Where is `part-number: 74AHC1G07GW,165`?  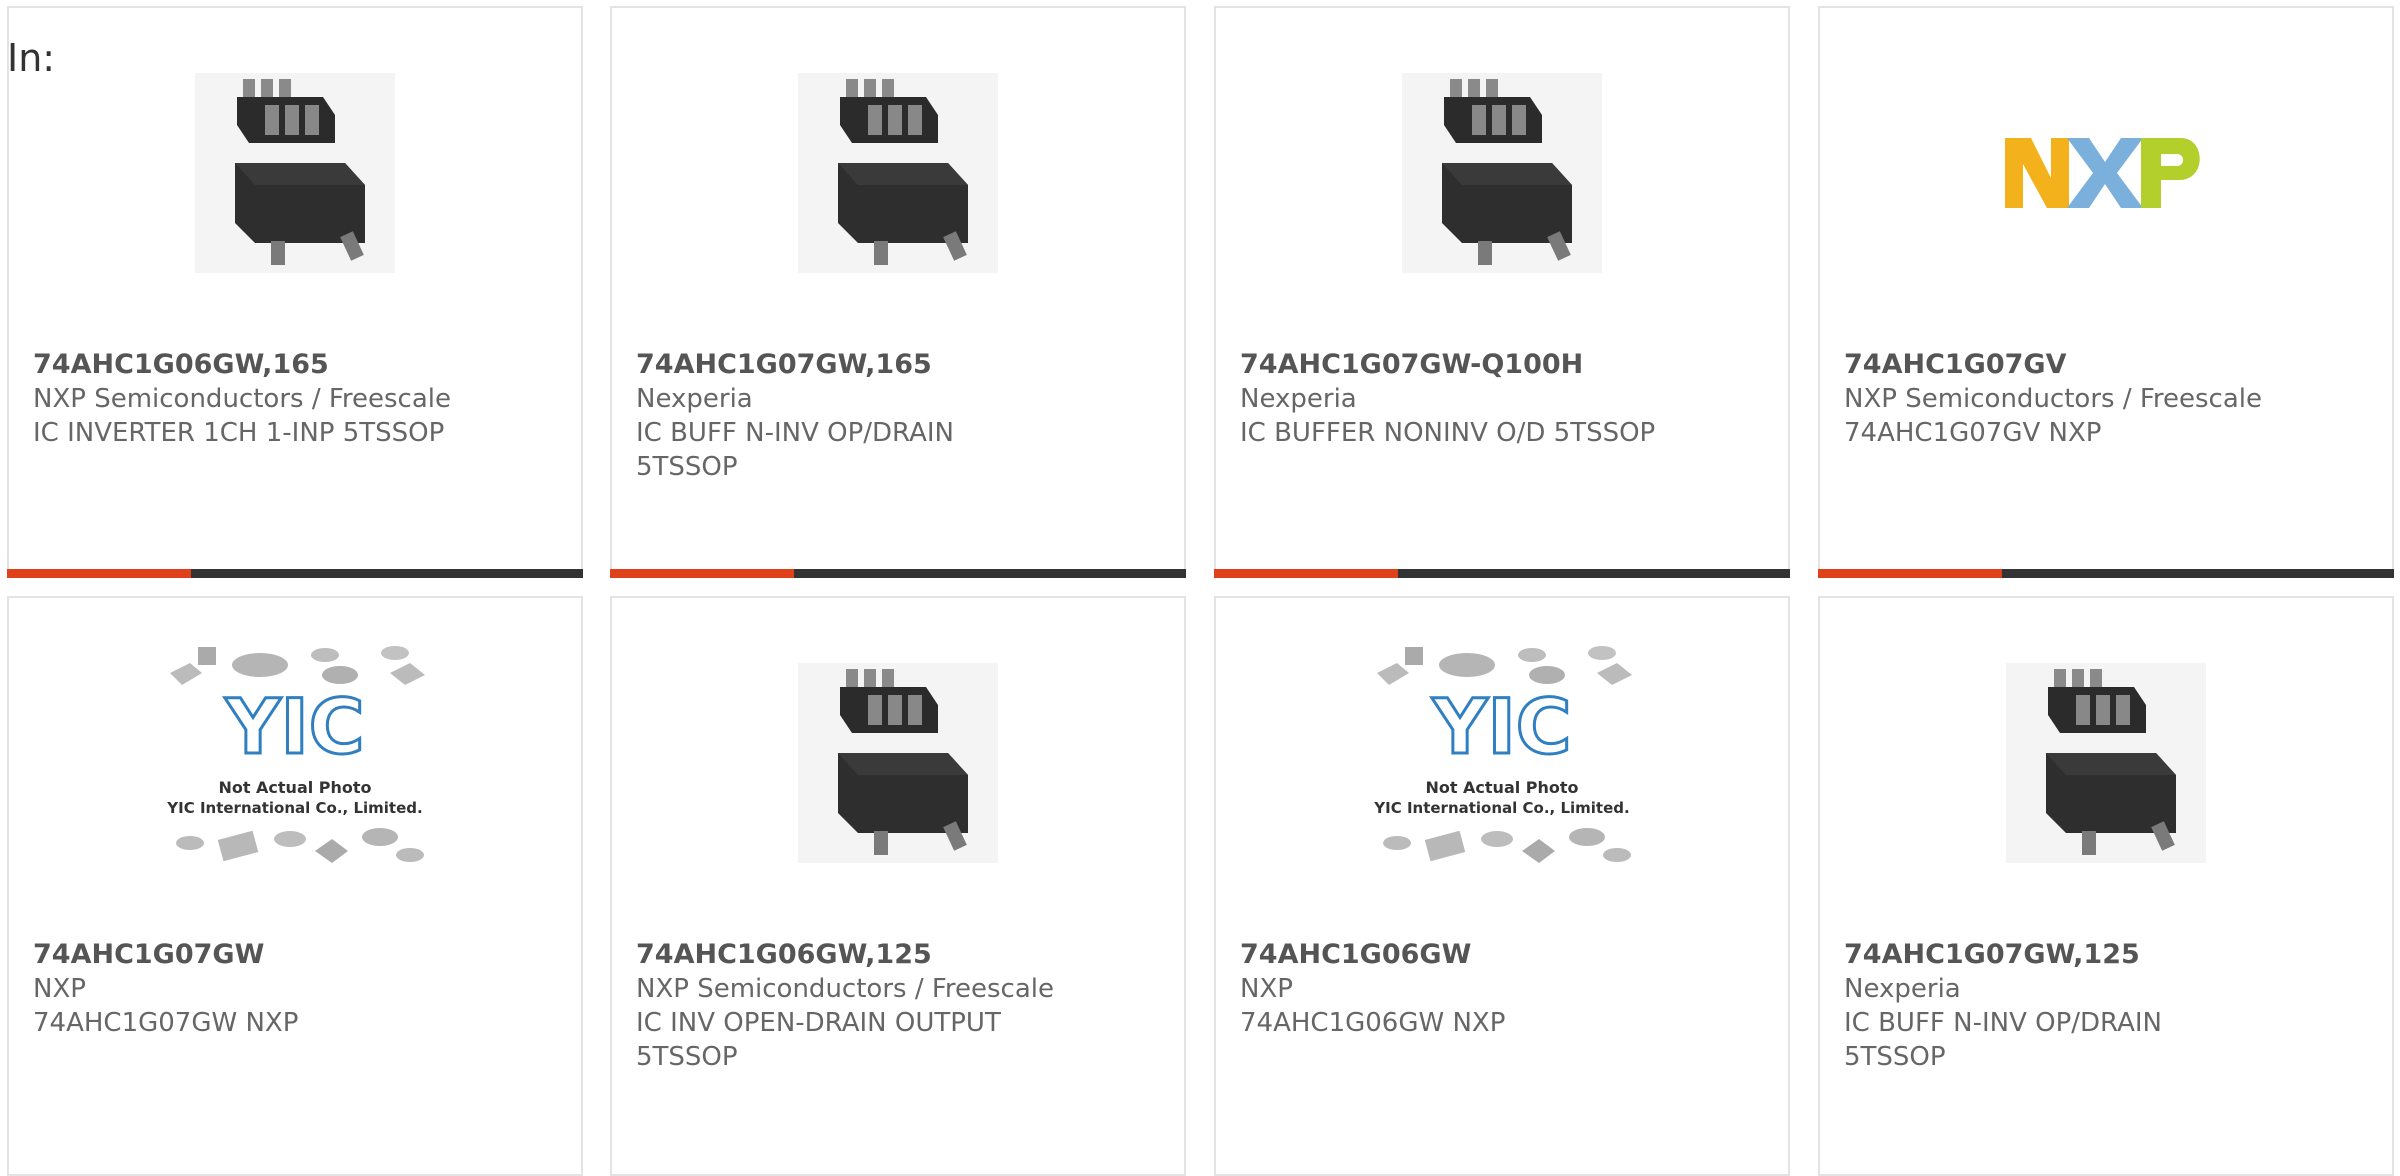
part-number: 74AHC1G07GW,165 is located at coordinates (898, 365).